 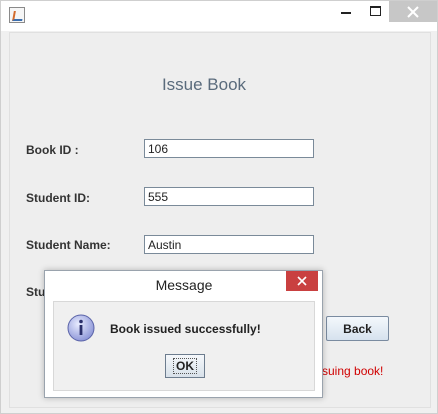 I want to click on dialog-body: Book issued successfully! OK, so click(x=184, y=346).